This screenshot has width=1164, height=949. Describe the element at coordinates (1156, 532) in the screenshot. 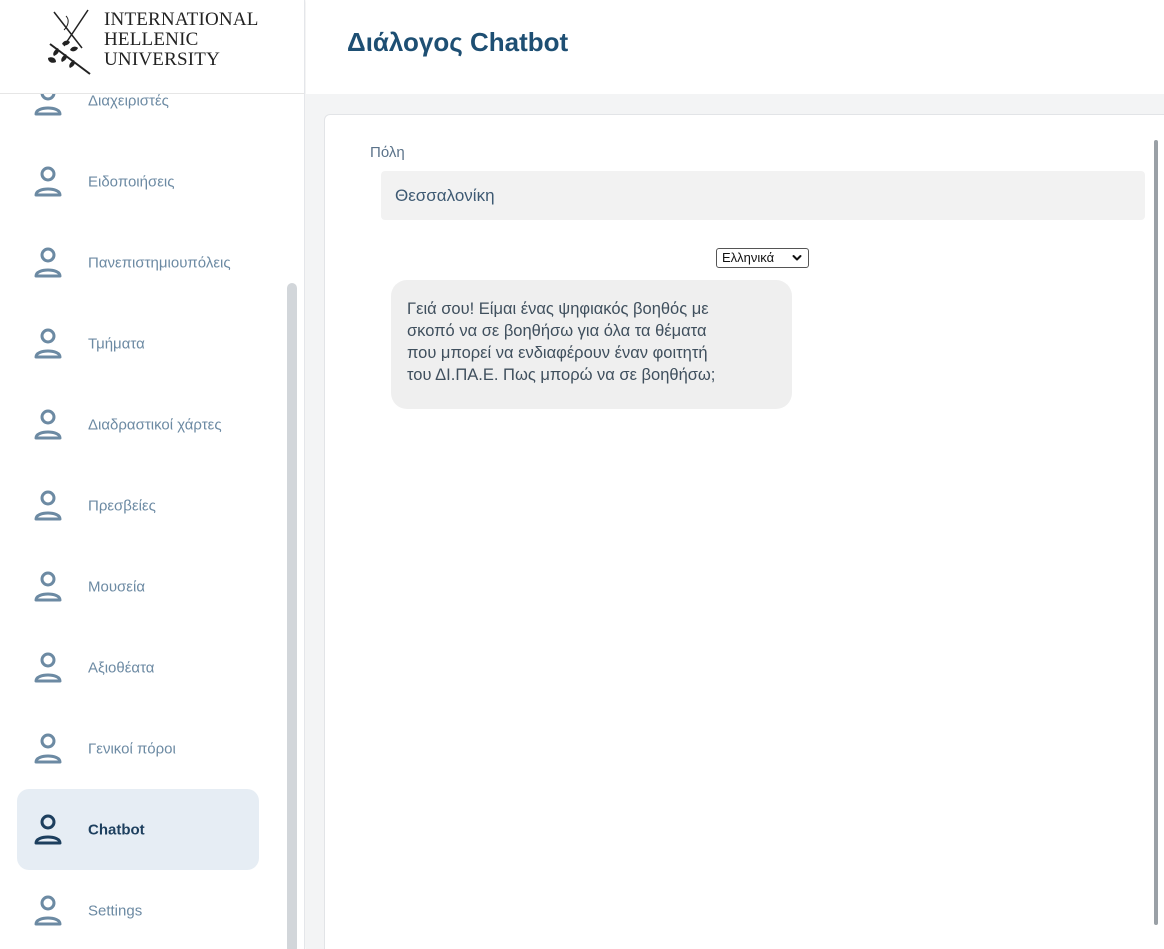

I see `chat-scrollbar` at that location.